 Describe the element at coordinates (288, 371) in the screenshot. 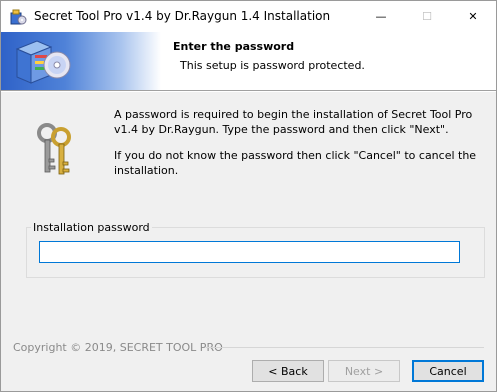

I see `back-button: < Back` at that location.